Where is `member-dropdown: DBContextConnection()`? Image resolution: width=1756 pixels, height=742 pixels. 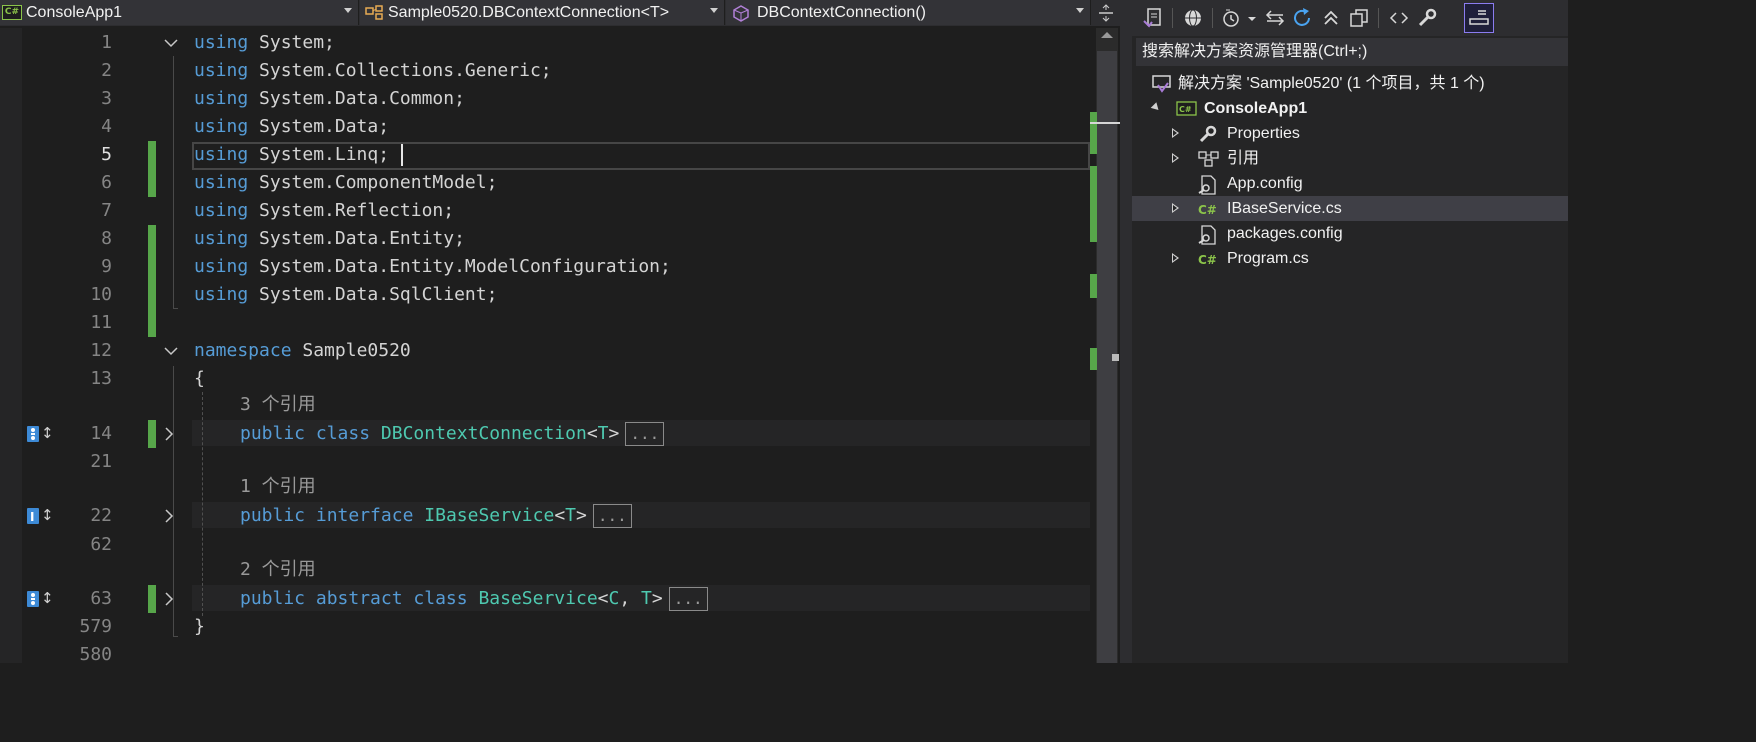
member-dropdown: DBContextConnection() is located at coordinates (908, 12).